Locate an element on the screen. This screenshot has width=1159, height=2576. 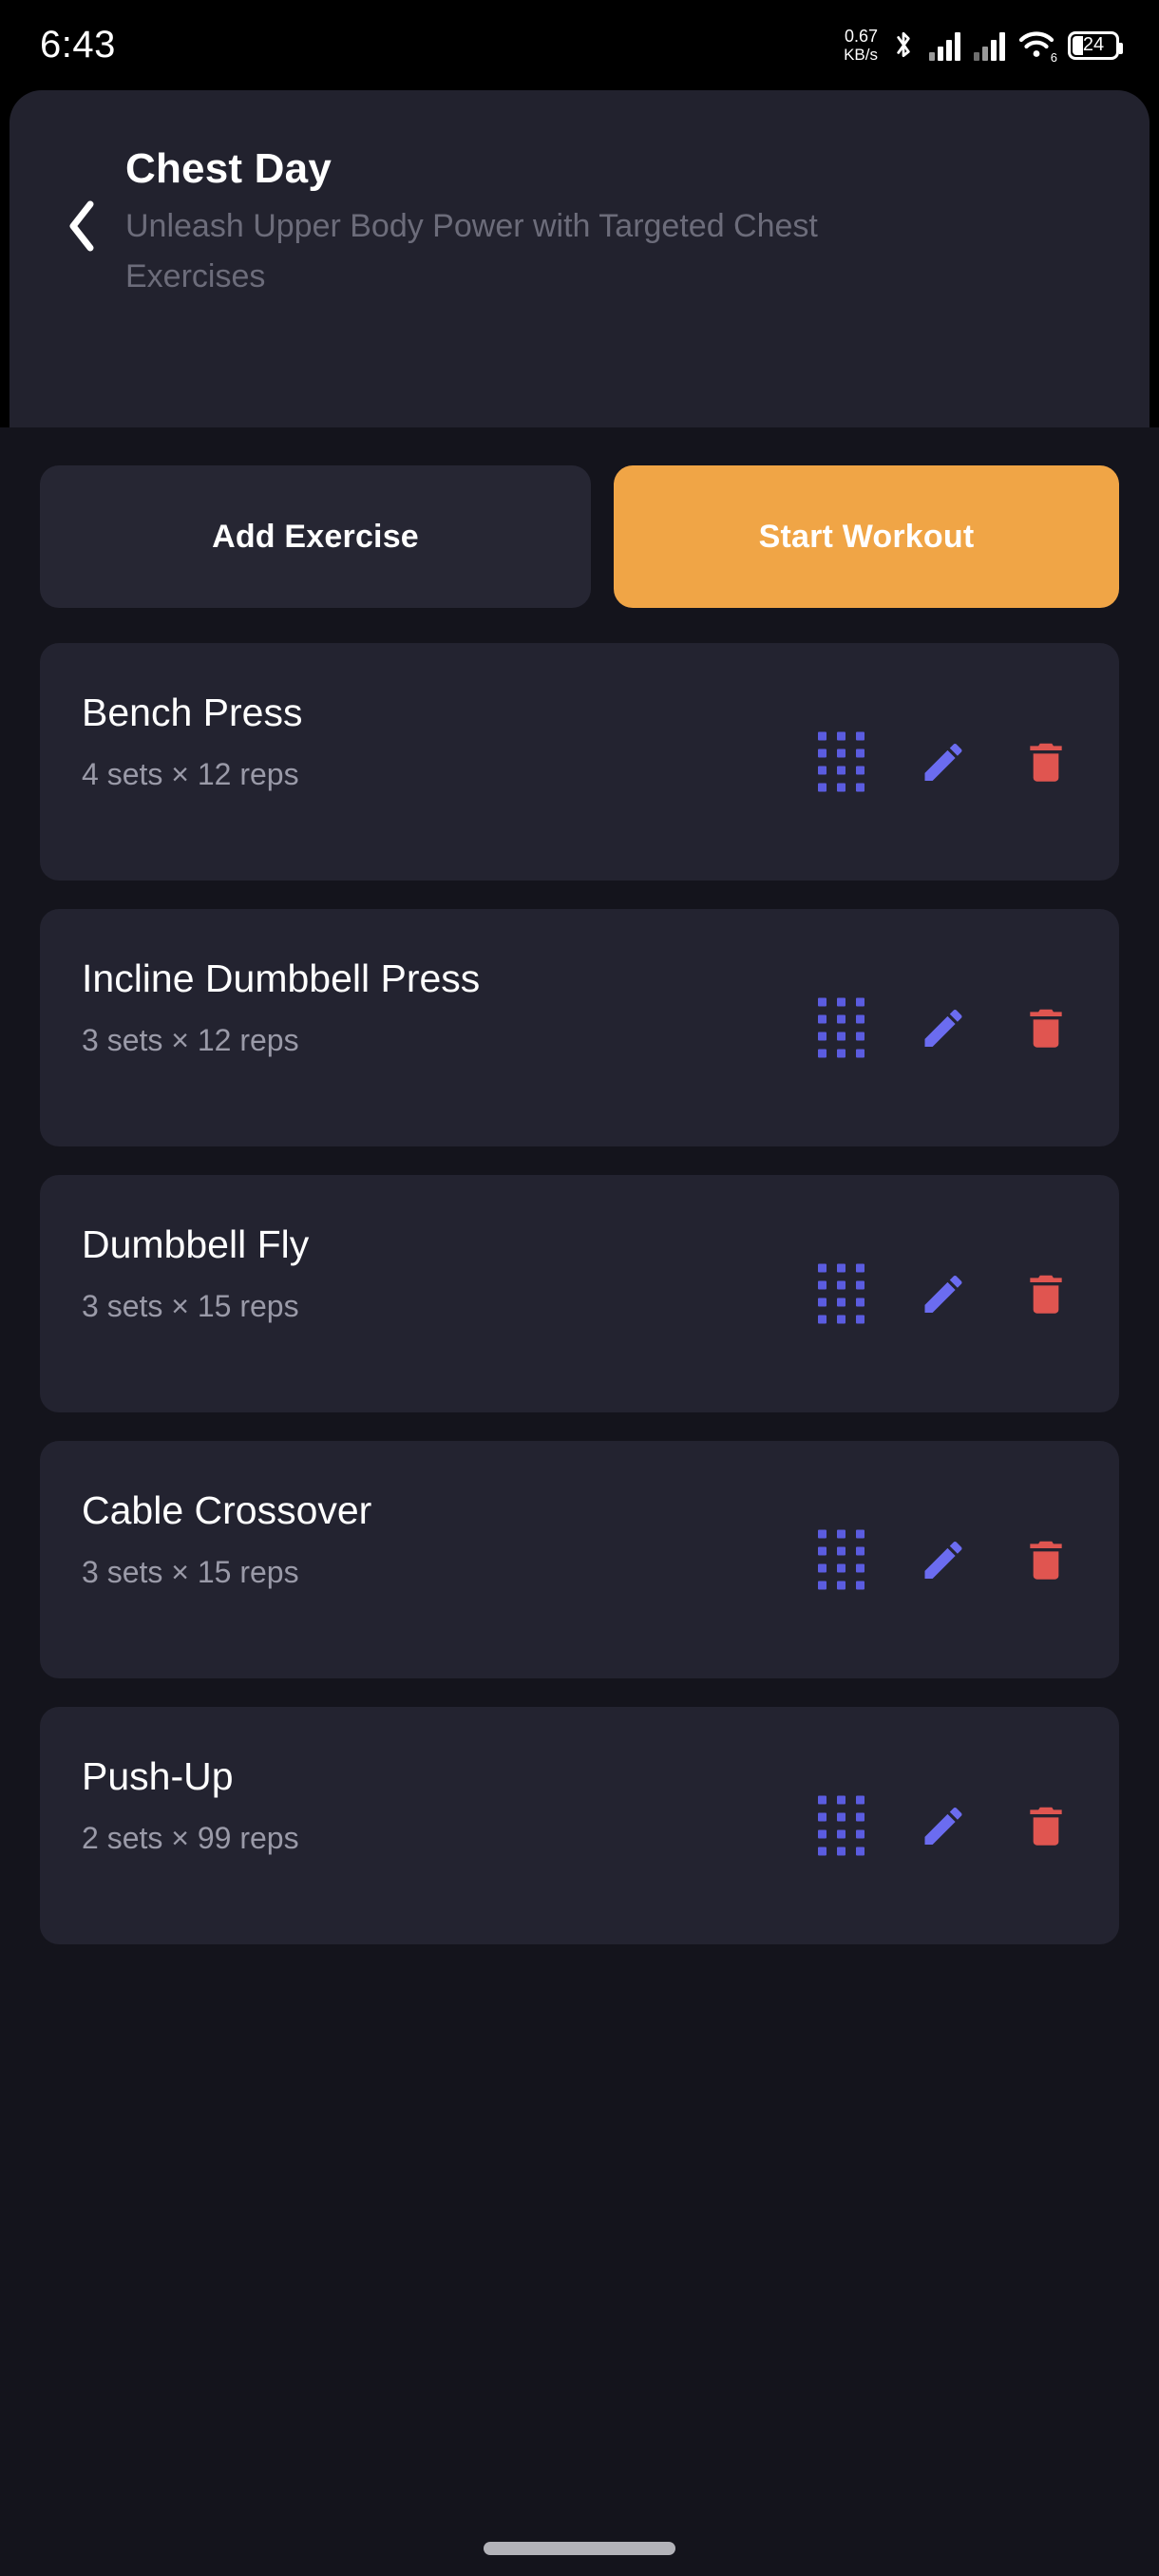
chevron-left-icon is located at coordinates (81, 226).